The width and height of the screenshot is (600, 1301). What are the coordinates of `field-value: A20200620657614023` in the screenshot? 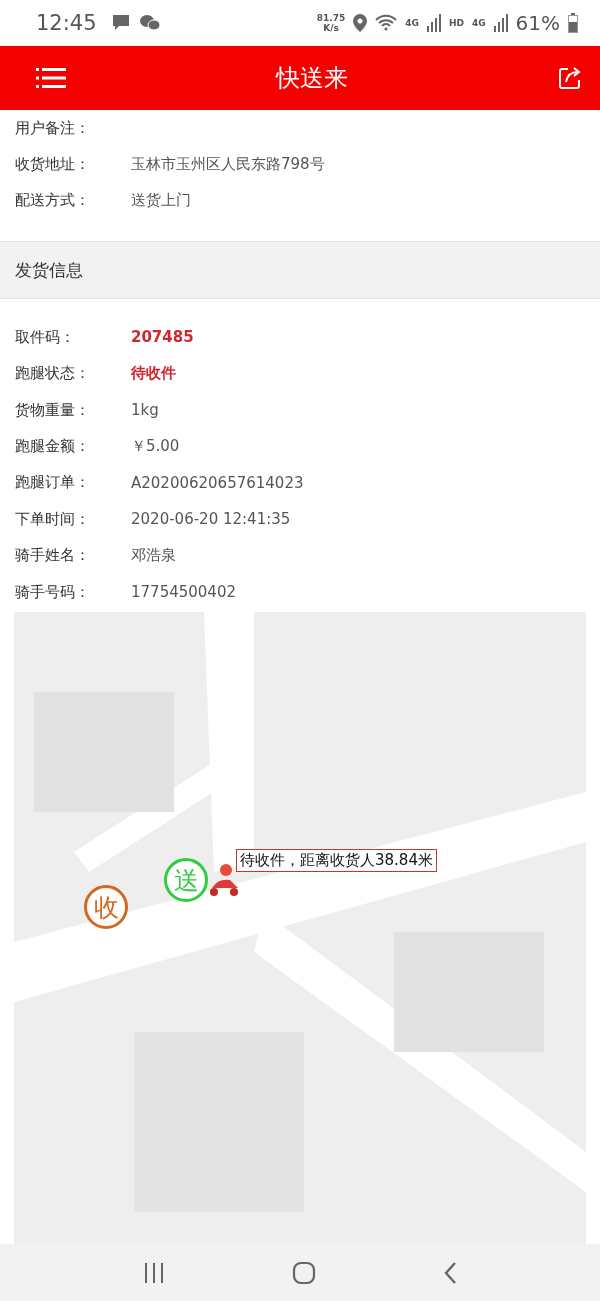 It's located at (217, 482).